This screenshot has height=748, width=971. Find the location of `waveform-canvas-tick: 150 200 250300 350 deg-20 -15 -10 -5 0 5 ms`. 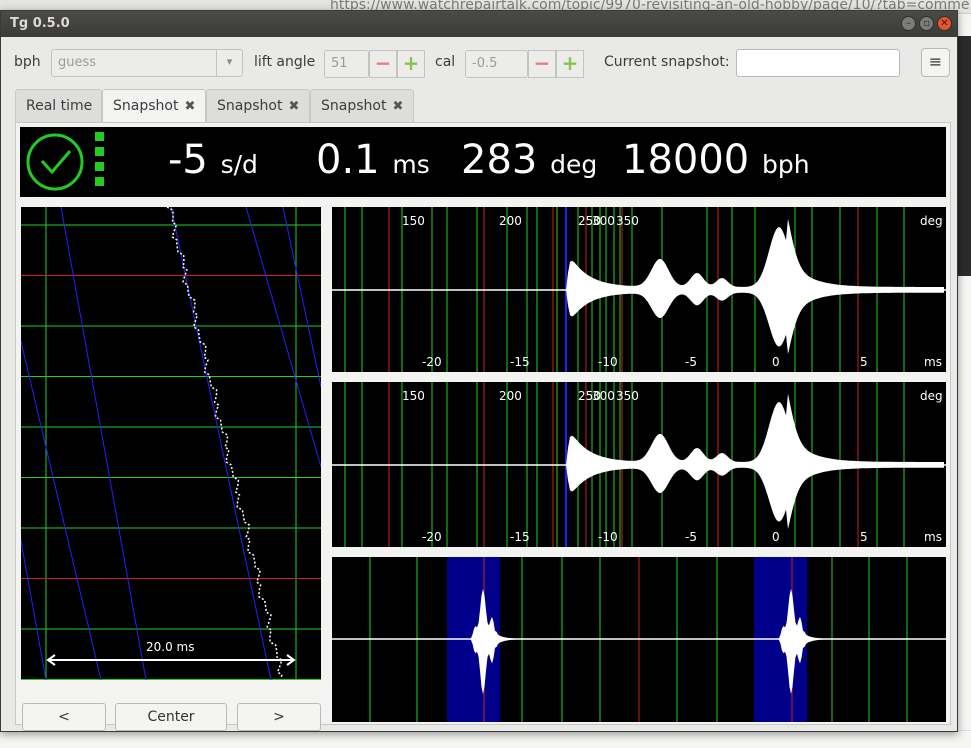

waveform-canvas-tick: 150 200 250300 350 deg-20 -15 -10 -5 0 5 ms is located at coordinates (639, 289).